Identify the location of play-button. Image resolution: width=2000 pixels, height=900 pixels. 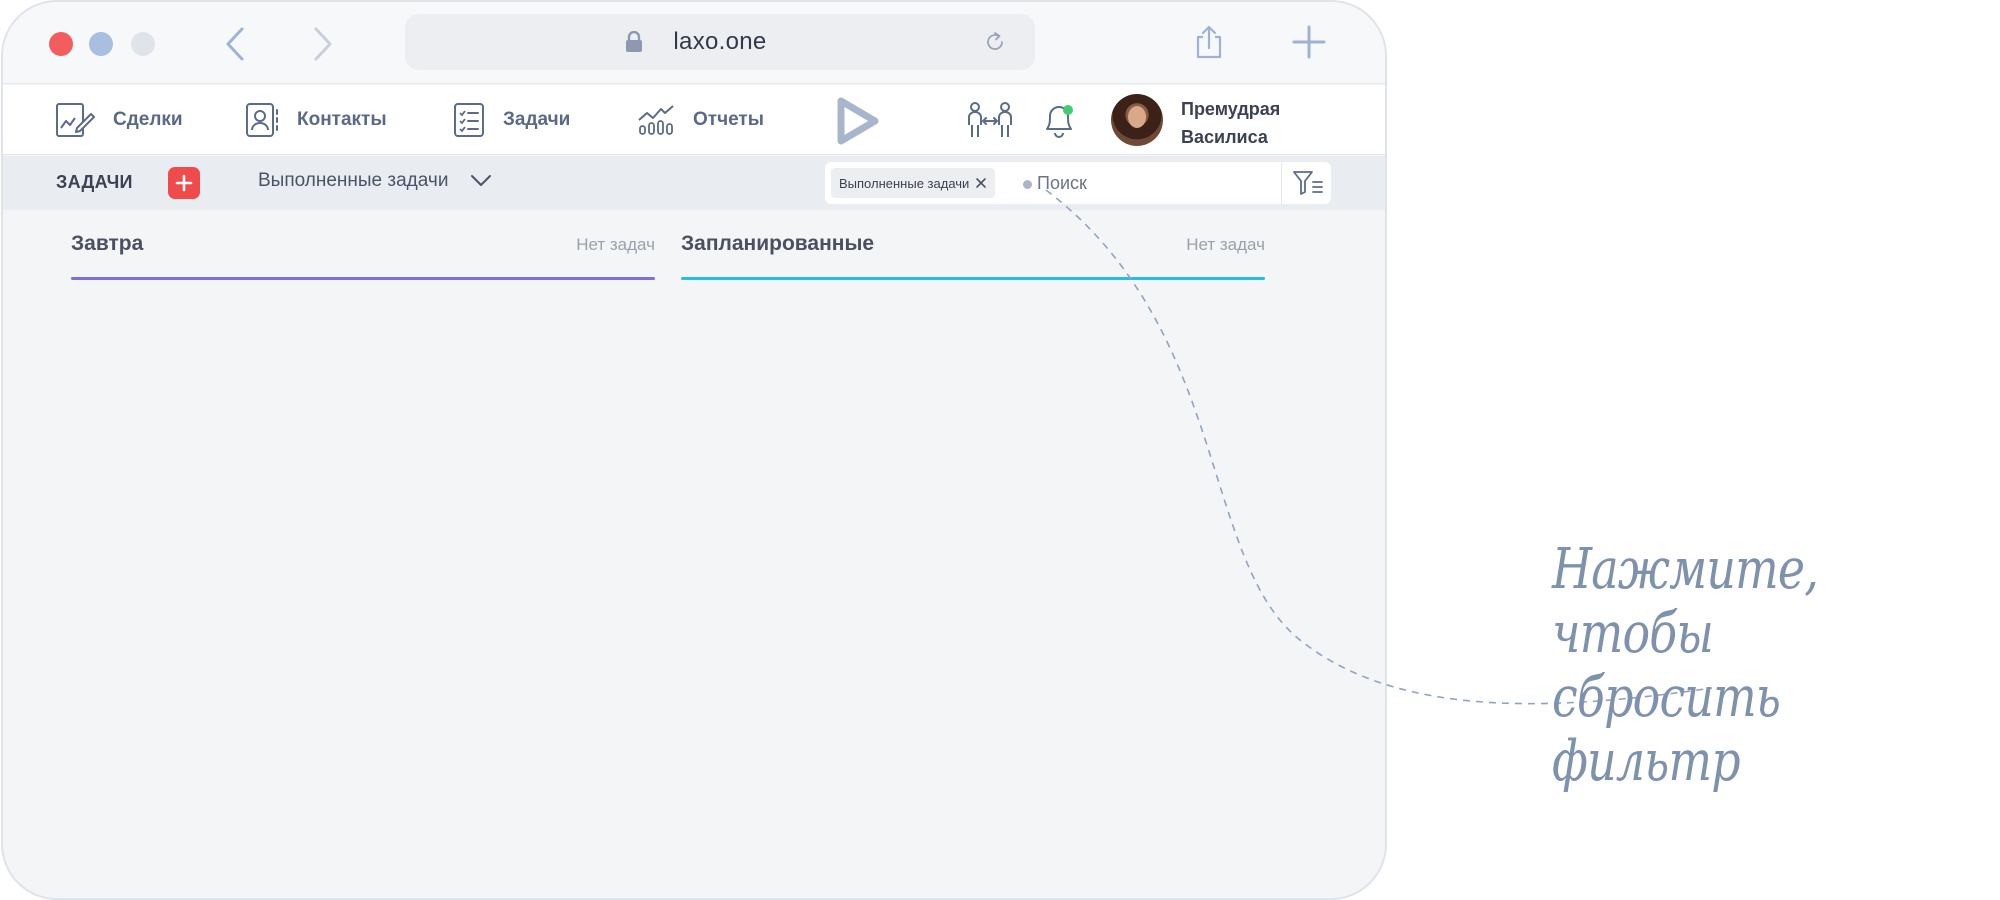
(858, 123).